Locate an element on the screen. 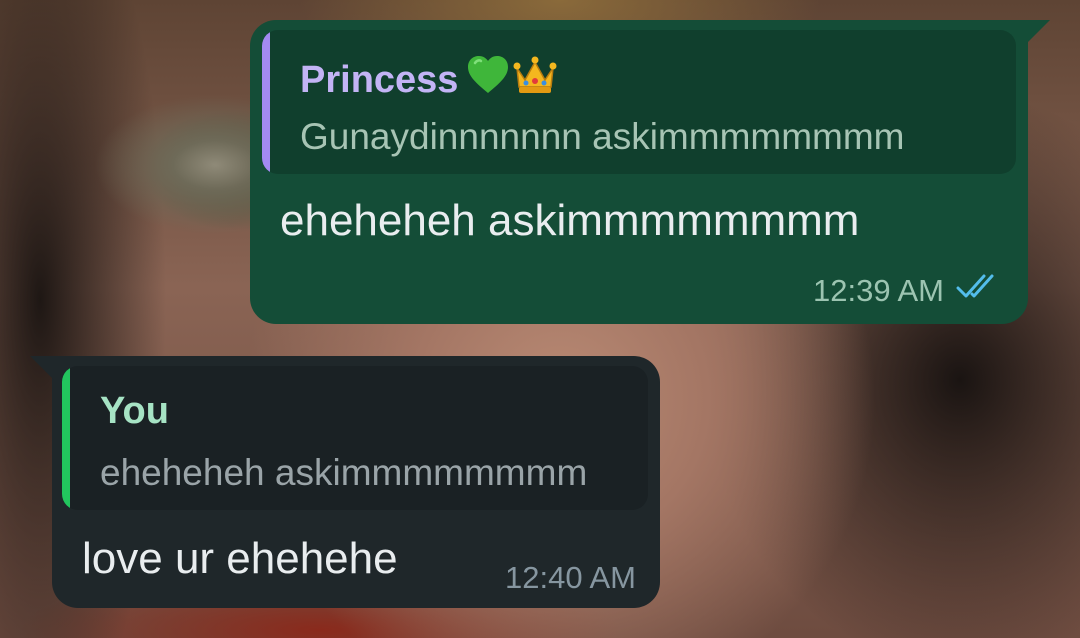  message-meta: 12:40 AM is located at coordinates (570, 578).